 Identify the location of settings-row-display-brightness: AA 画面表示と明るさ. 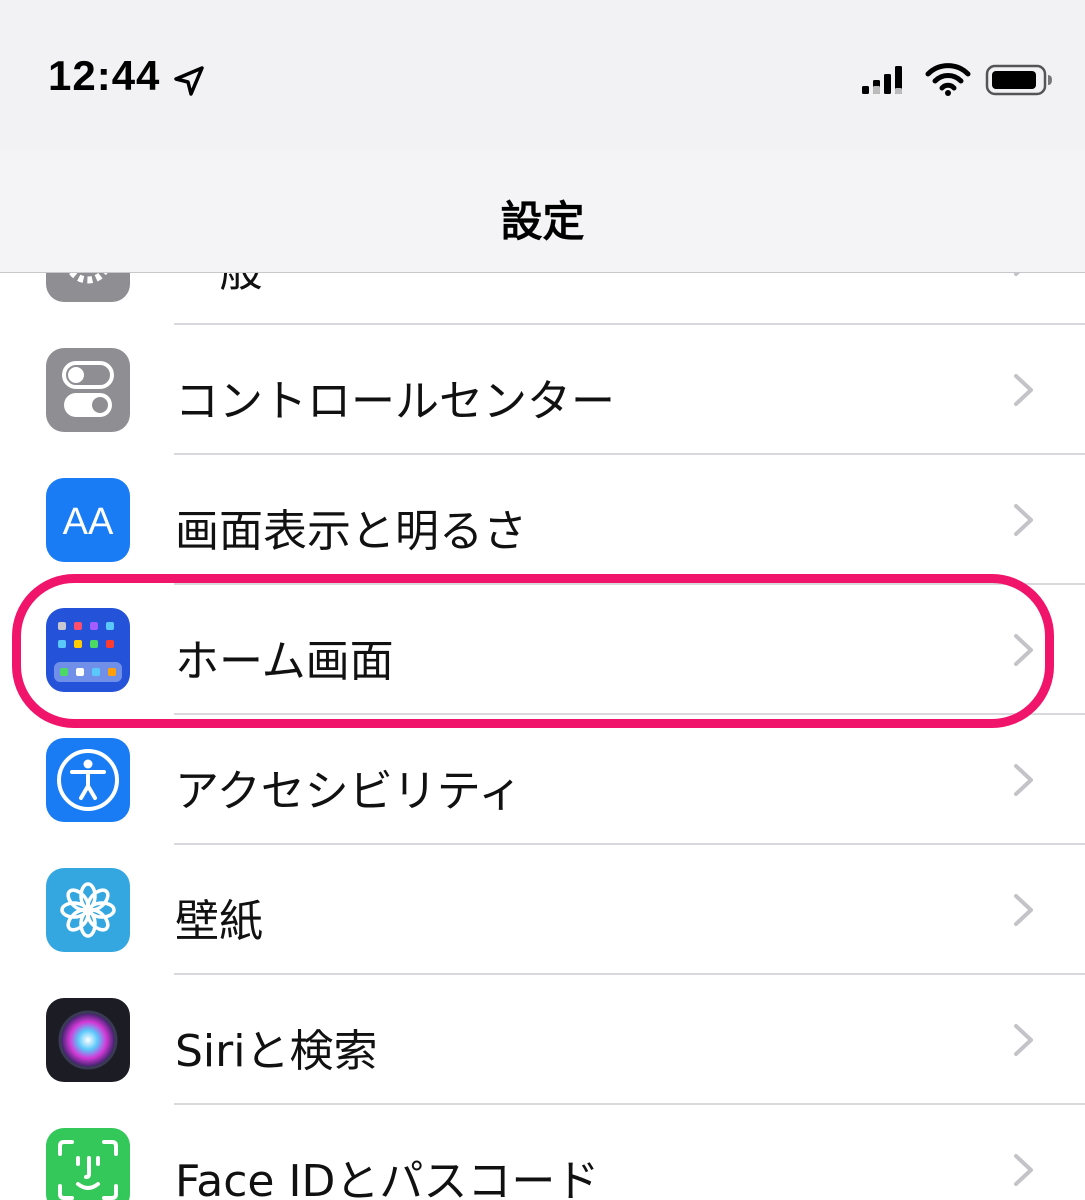
(542, 520).